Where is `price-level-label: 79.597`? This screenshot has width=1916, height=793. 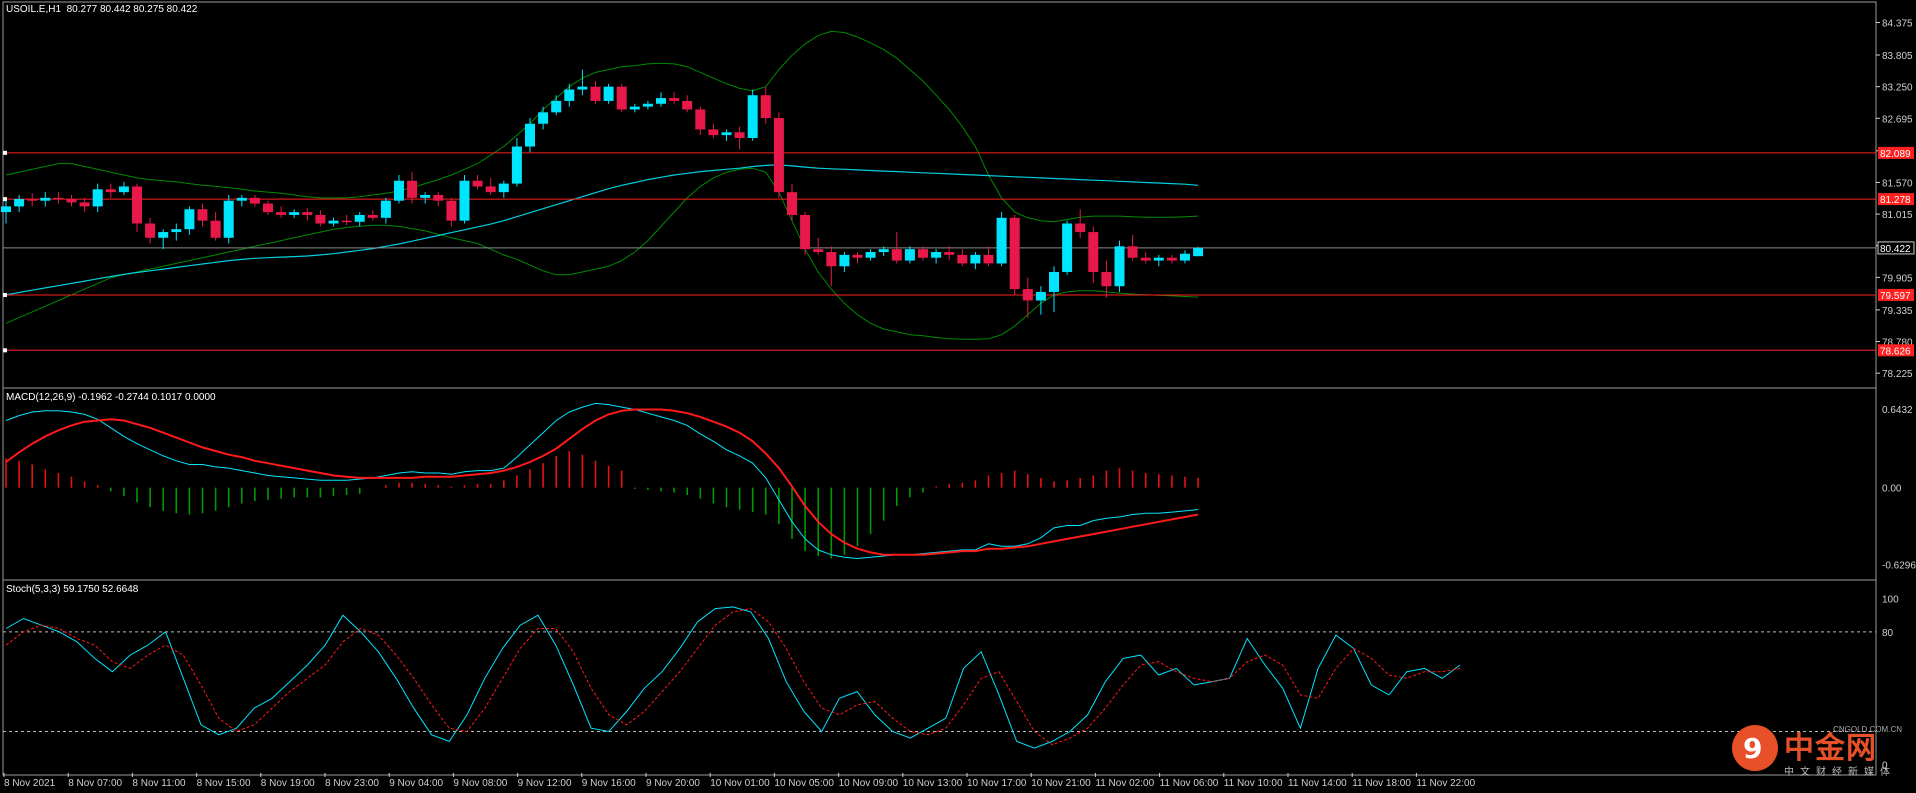 price-level-label: 79.597 is located at coordinates (1895, 296).